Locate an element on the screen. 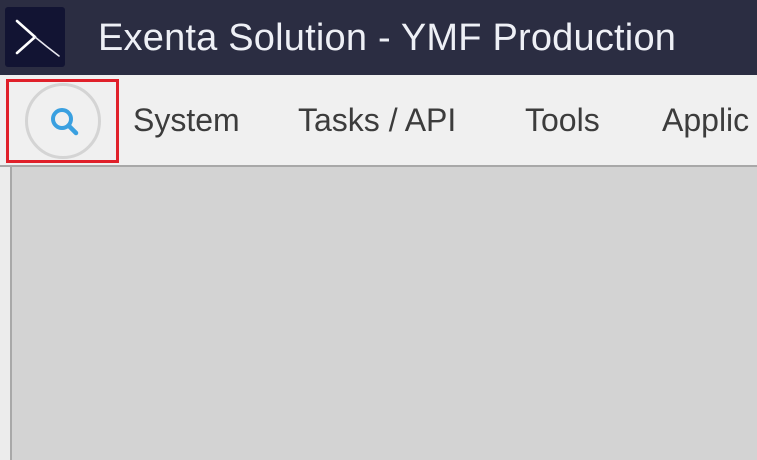 Image resolution: width=757 pixels, height=460 pixels. menu-item-system: System is located at coordinates (186, 120).